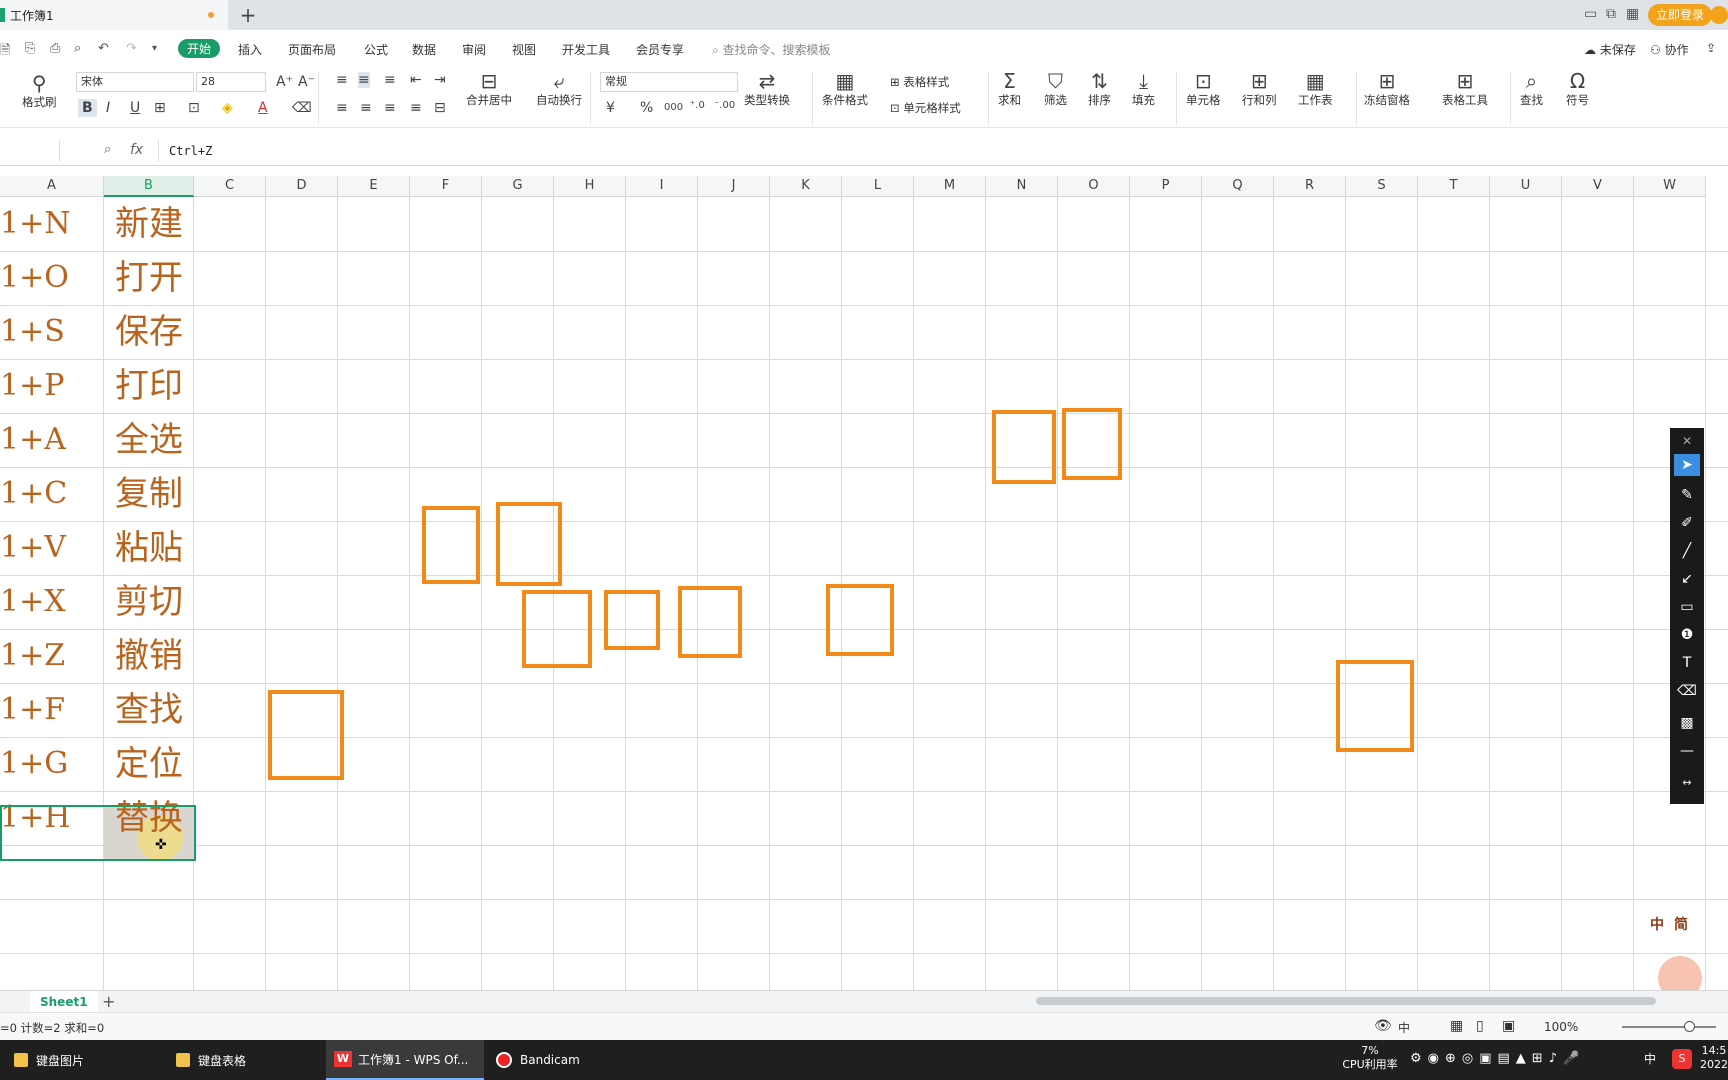 Image resolution: width=1728 pixels, height=1080 pixels. What do you see at coordinates (1687, 441) in the screenshot?
I see `close-icon: ✕` at bounding box center [1687, 441].